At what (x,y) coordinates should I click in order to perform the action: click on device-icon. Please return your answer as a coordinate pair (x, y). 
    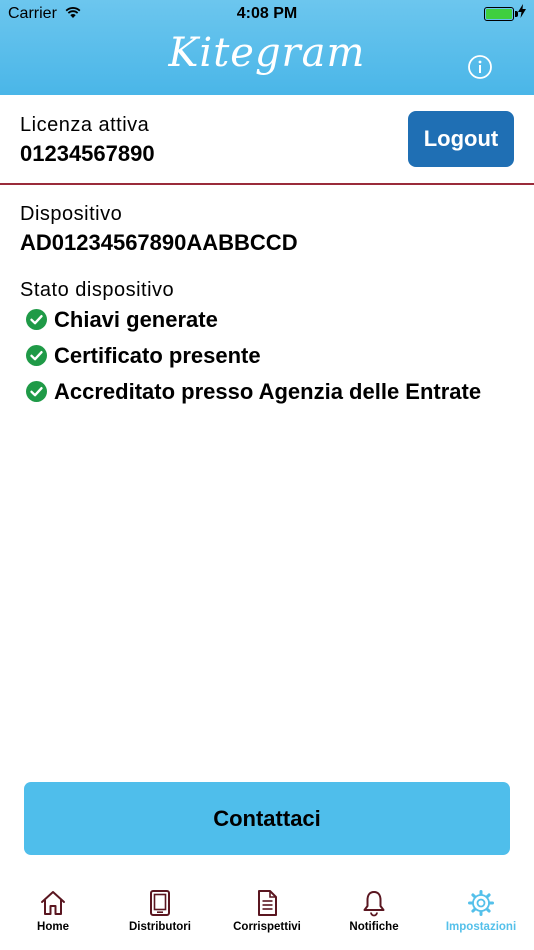
    Looking at the image, I should click on (160, 903).